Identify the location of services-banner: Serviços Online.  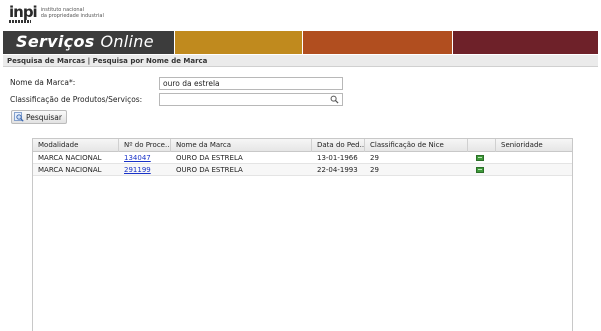
(300, 42).